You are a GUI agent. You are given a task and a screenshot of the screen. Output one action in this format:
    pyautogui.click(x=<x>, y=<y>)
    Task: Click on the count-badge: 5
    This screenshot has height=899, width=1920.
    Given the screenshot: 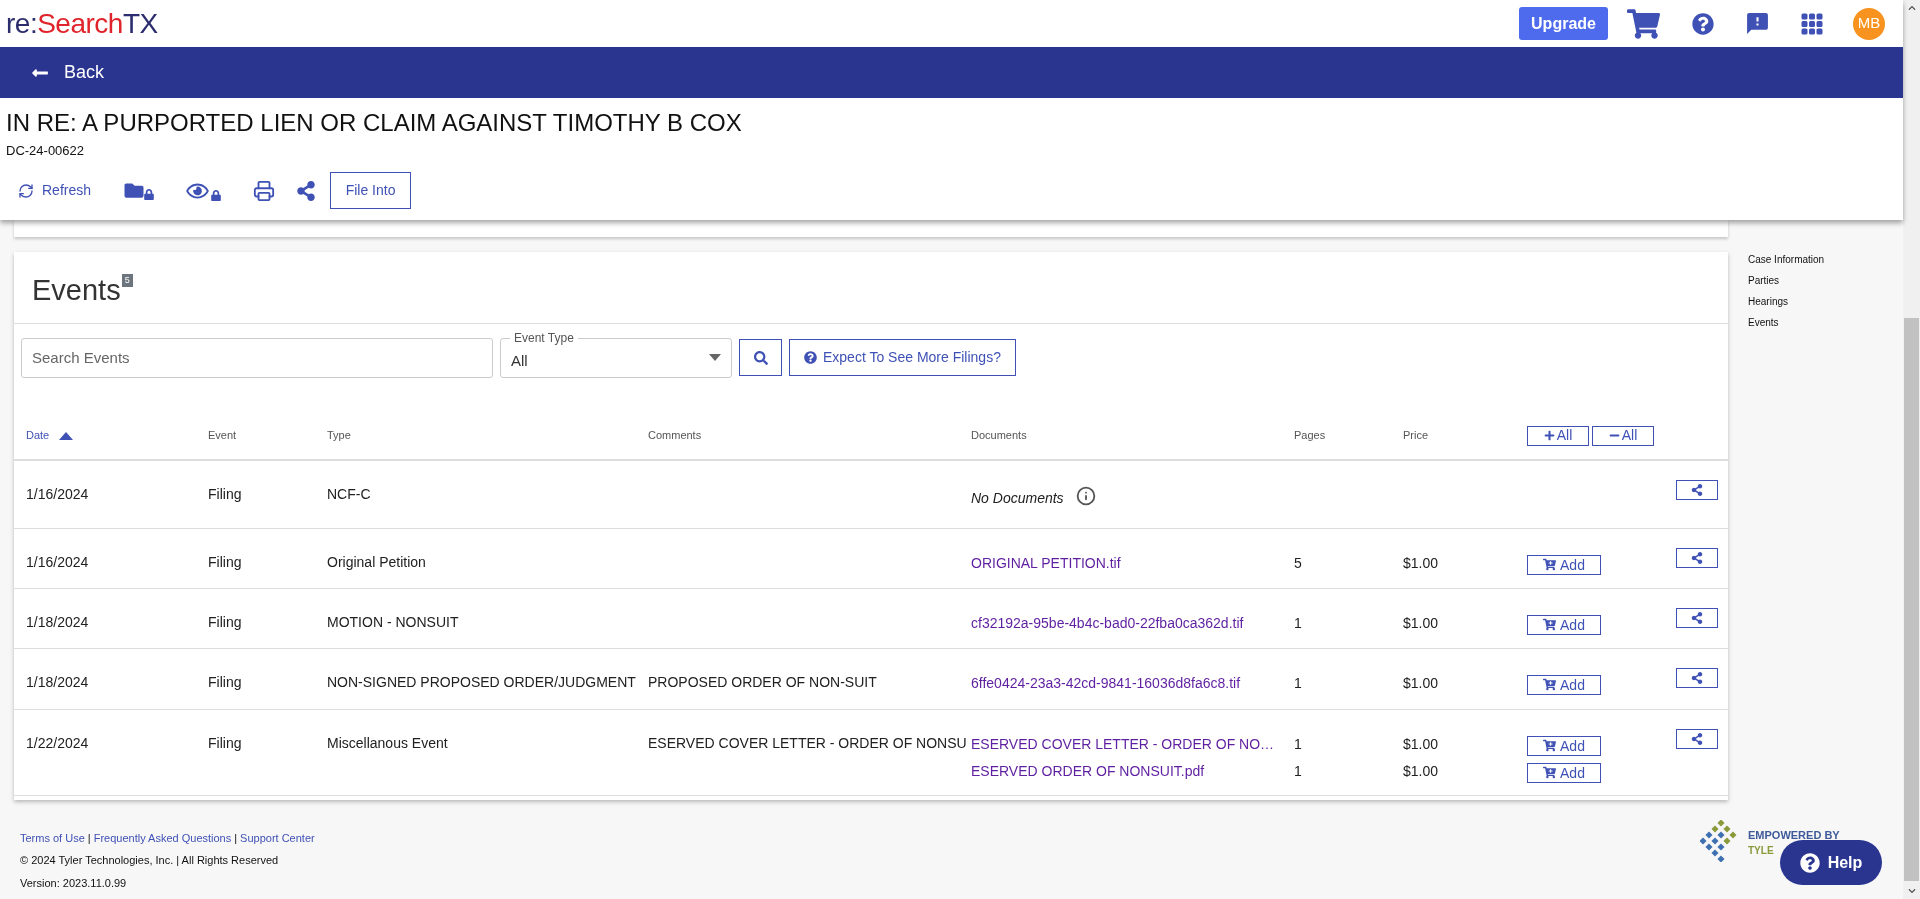 What is the action you would take?
    pyautogui.click(x=127, y=280)
    